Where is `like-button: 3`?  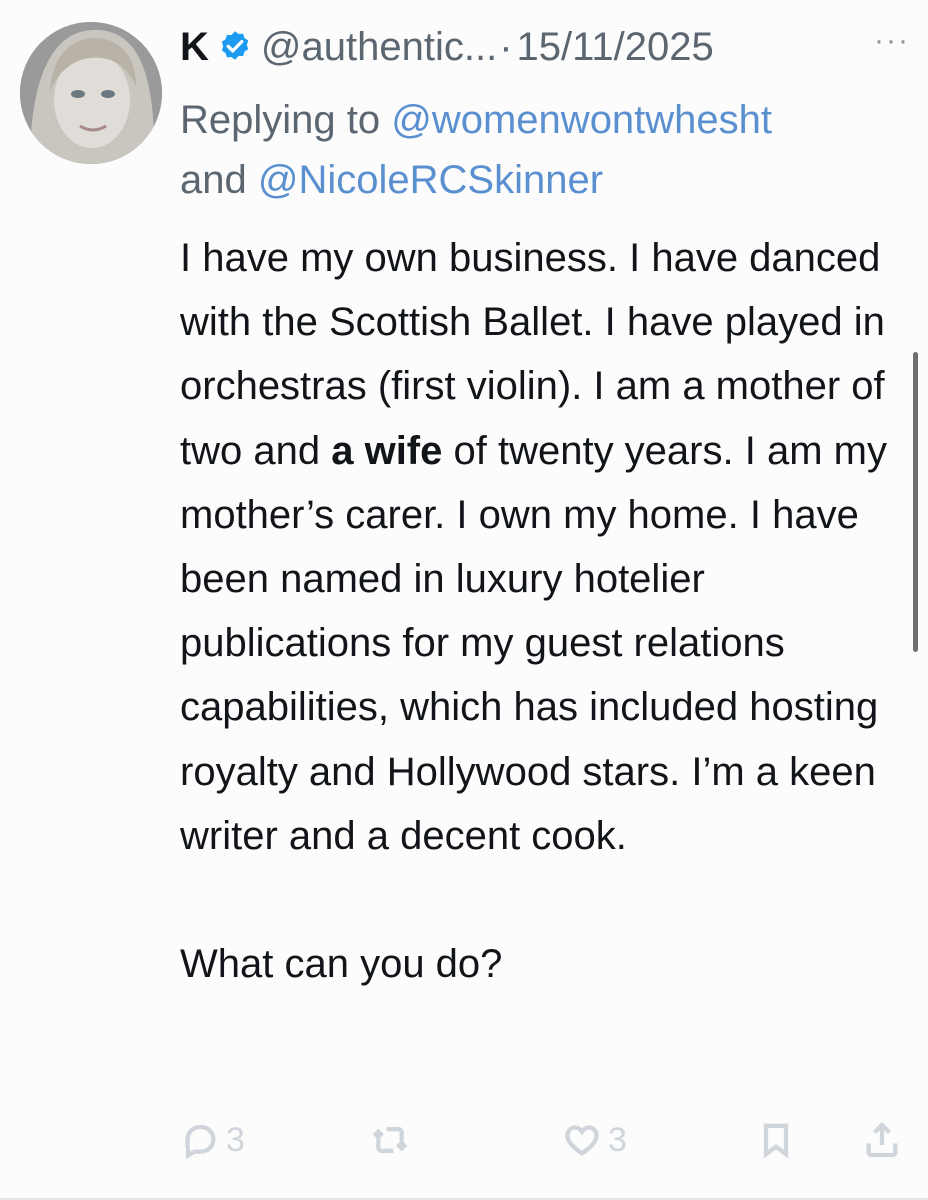
like-button: 3 is located at coordinates (594, 1140).